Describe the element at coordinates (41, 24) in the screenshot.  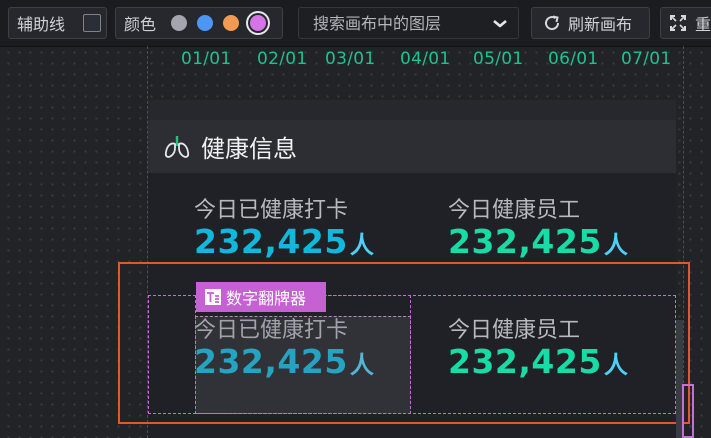
I see `guide-label: 辅助线` at that location.